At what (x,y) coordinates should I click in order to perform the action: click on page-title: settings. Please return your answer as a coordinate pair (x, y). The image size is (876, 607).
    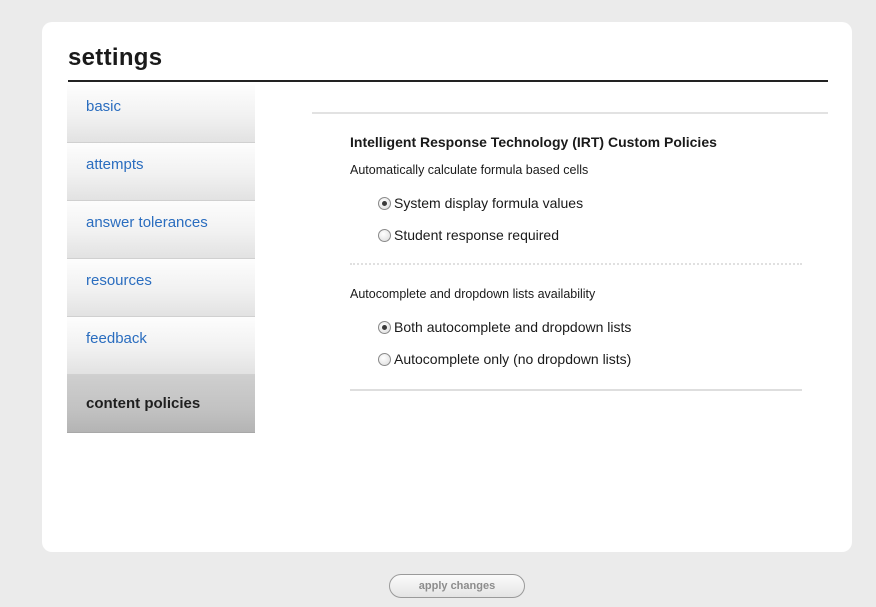
    Looking at the image, I should click on (115, 57).